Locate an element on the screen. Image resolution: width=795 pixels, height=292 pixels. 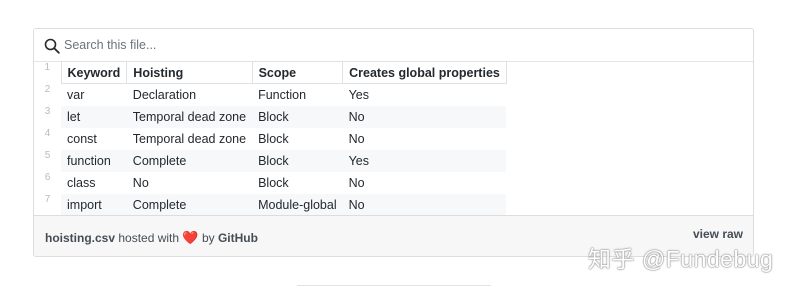
table-row: 6 class No Block No is located at coordinates (270, 182).